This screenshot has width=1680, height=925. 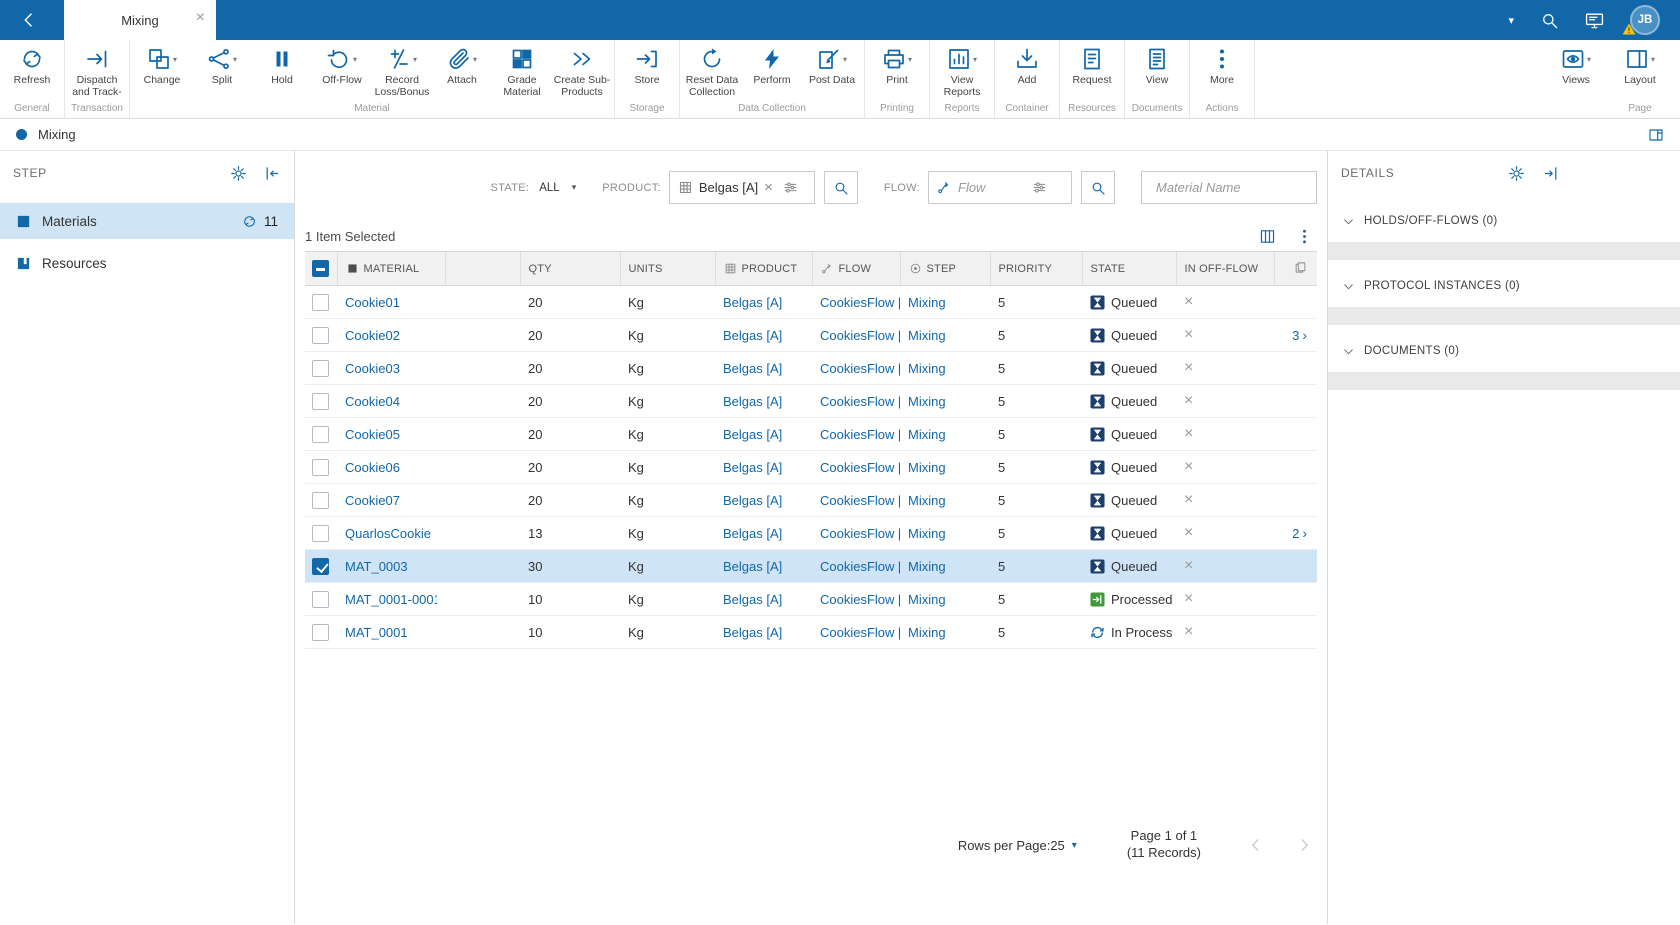 I want to click on monitor-icon, so click(x=1594, y=20).